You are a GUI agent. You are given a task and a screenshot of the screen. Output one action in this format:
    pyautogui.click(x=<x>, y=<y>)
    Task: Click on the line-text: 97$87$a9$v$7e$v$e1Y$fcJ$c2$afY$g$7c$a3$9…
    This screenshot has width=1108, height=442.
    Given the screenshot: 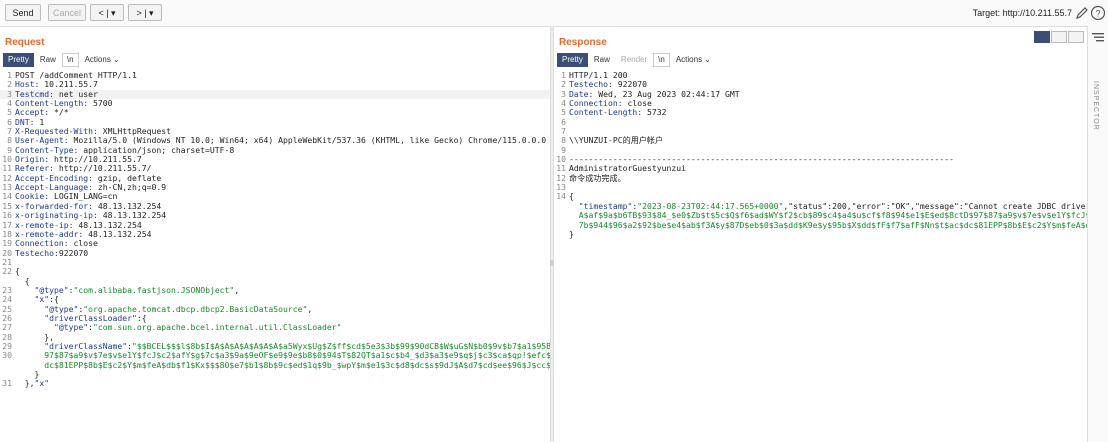 What is the action you would take?
    pyautogui.click(x=282, y=355)
    